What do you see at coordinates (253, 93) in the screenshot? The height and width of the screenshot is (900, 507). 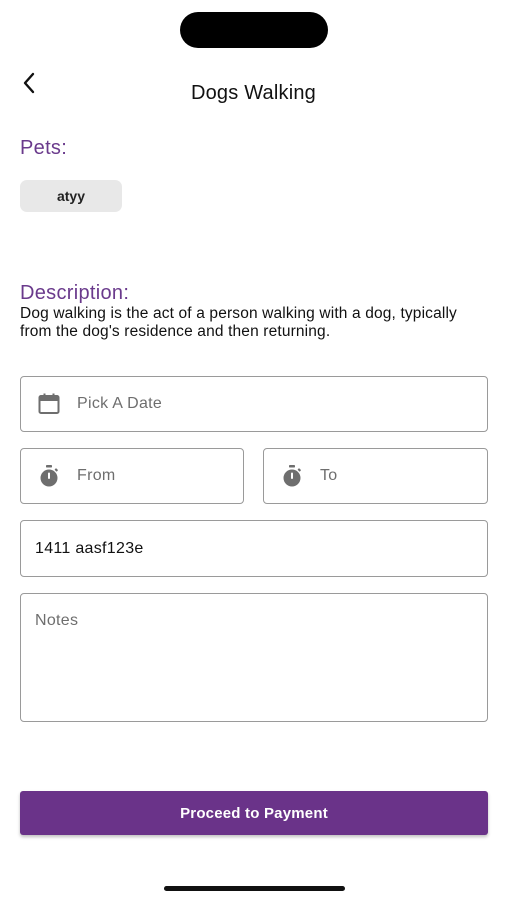 I see `page-title: Dogs Walking` at bounding box center [253, 93].